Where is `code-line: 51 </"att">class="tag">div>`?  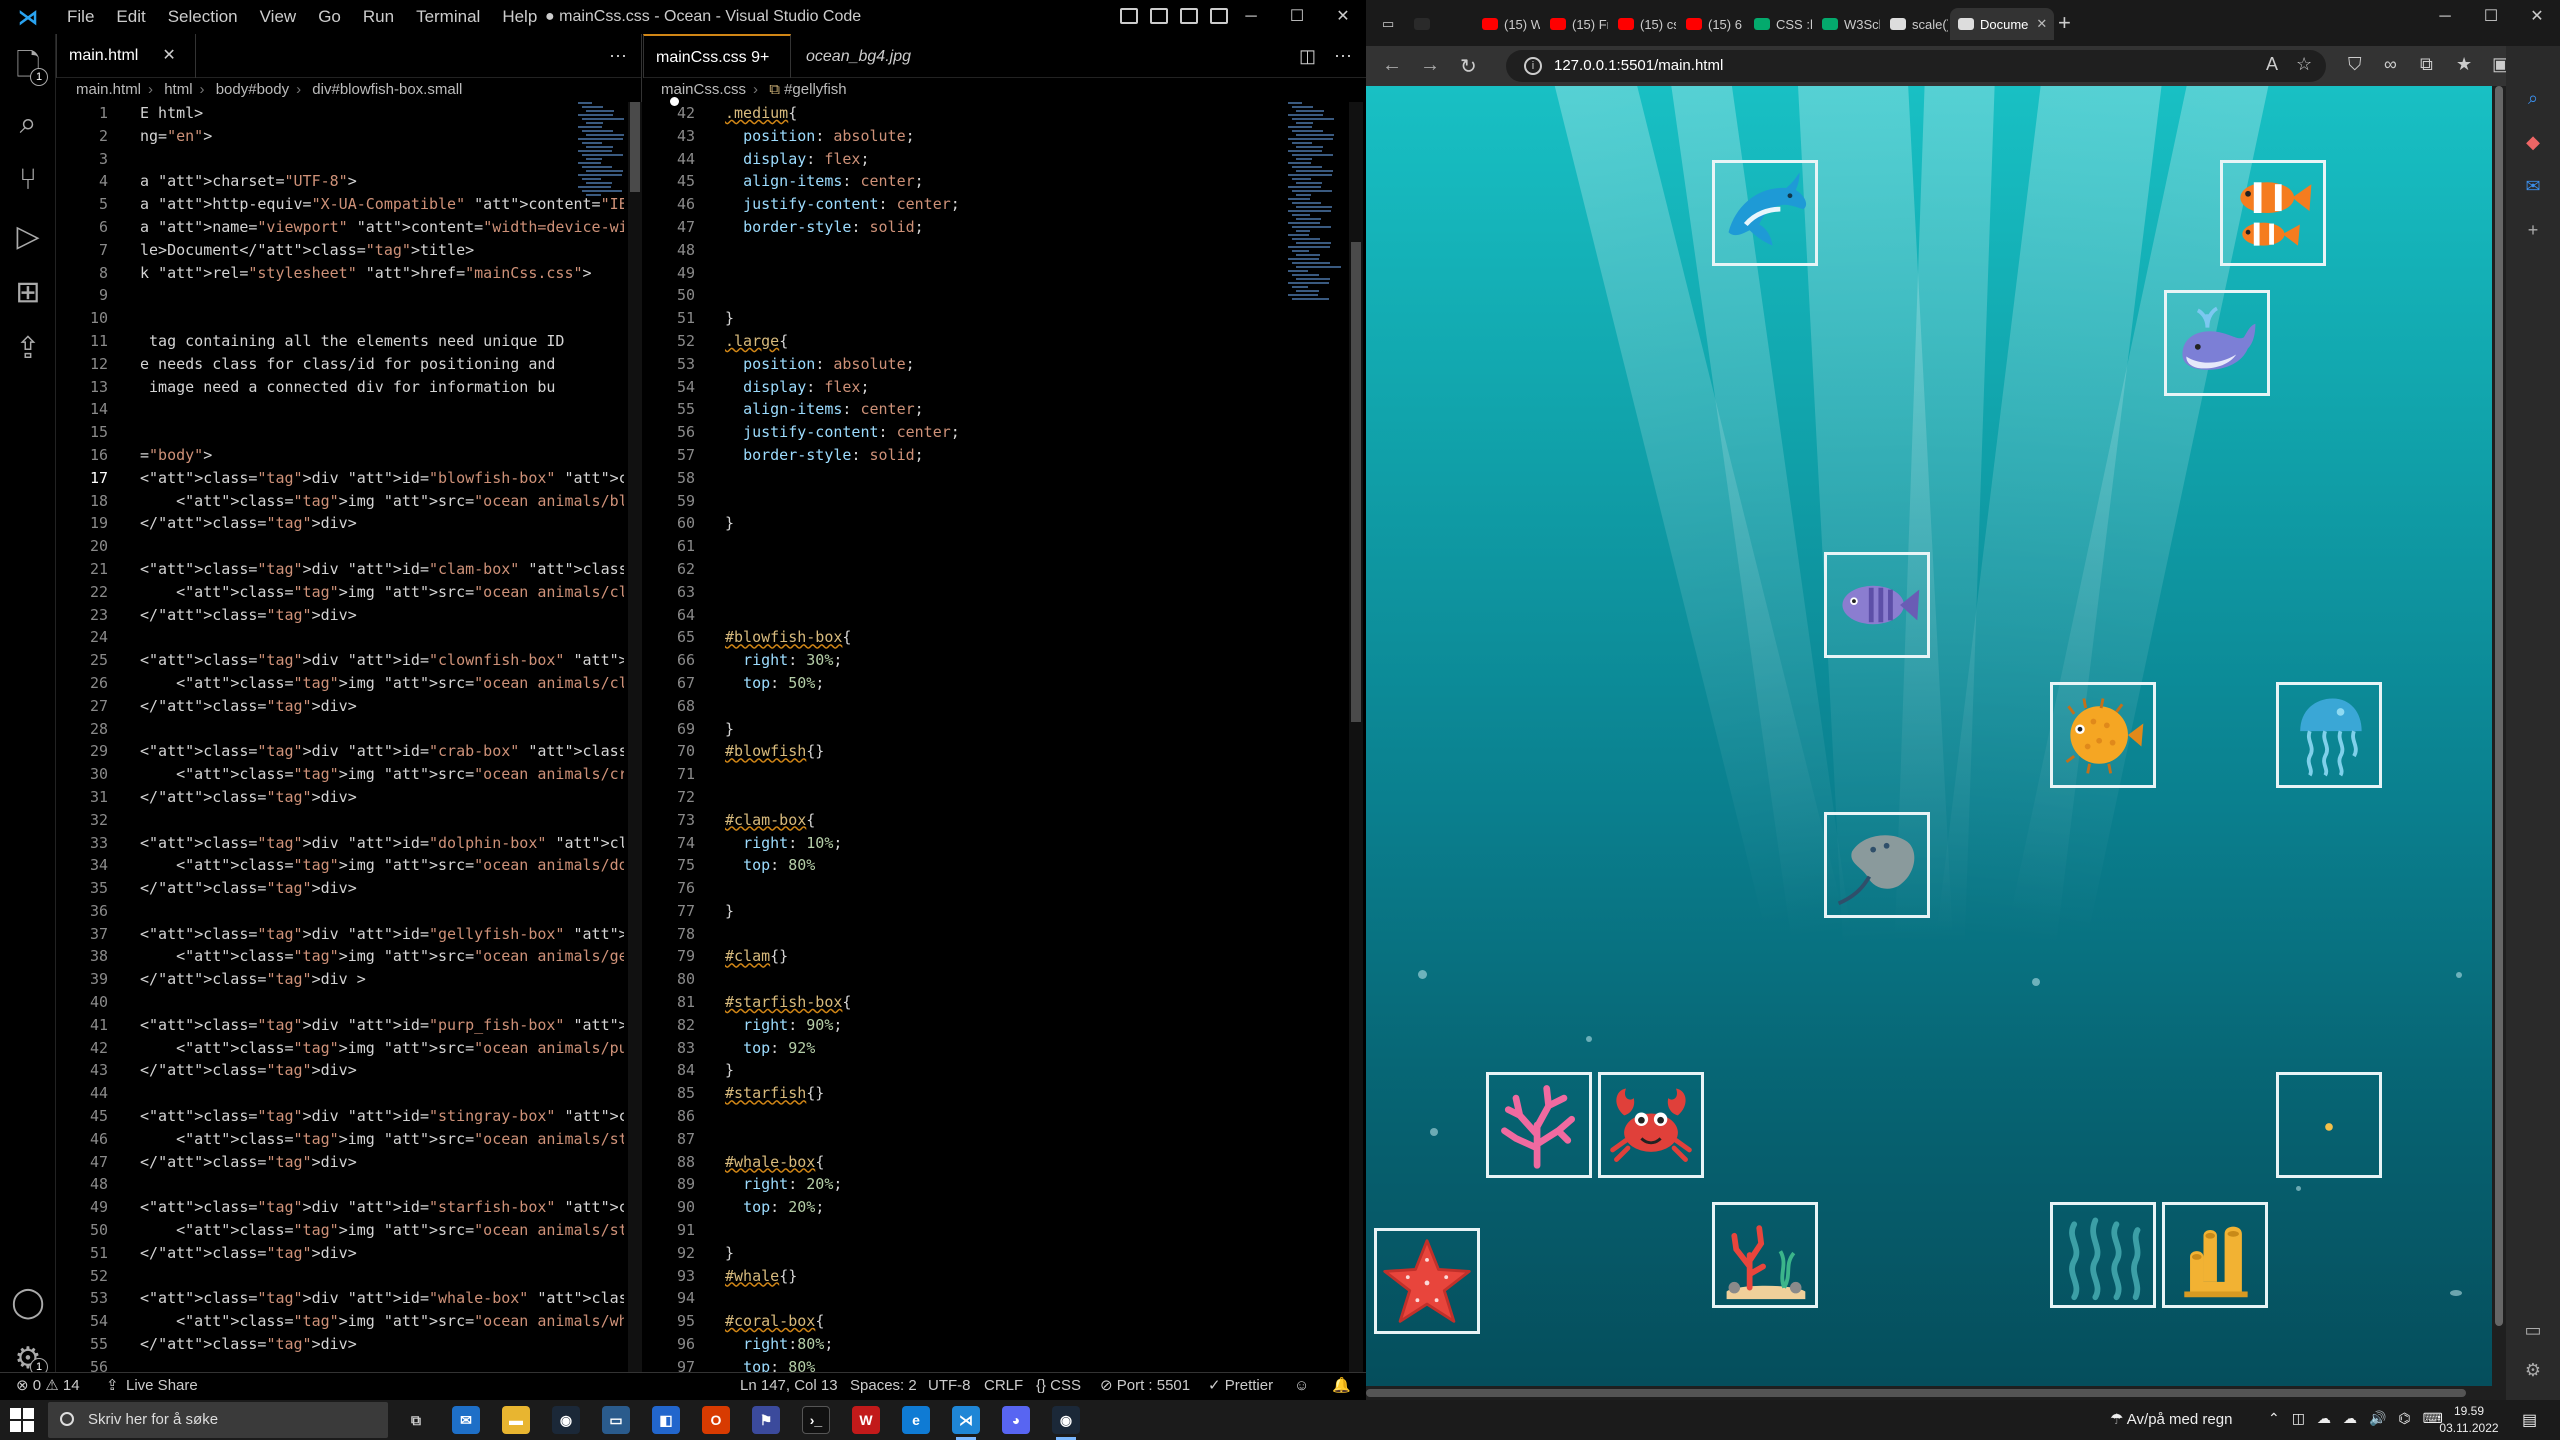
code-line: 51 </"att">class="tag">div> is located at coordinates (348, 1253).